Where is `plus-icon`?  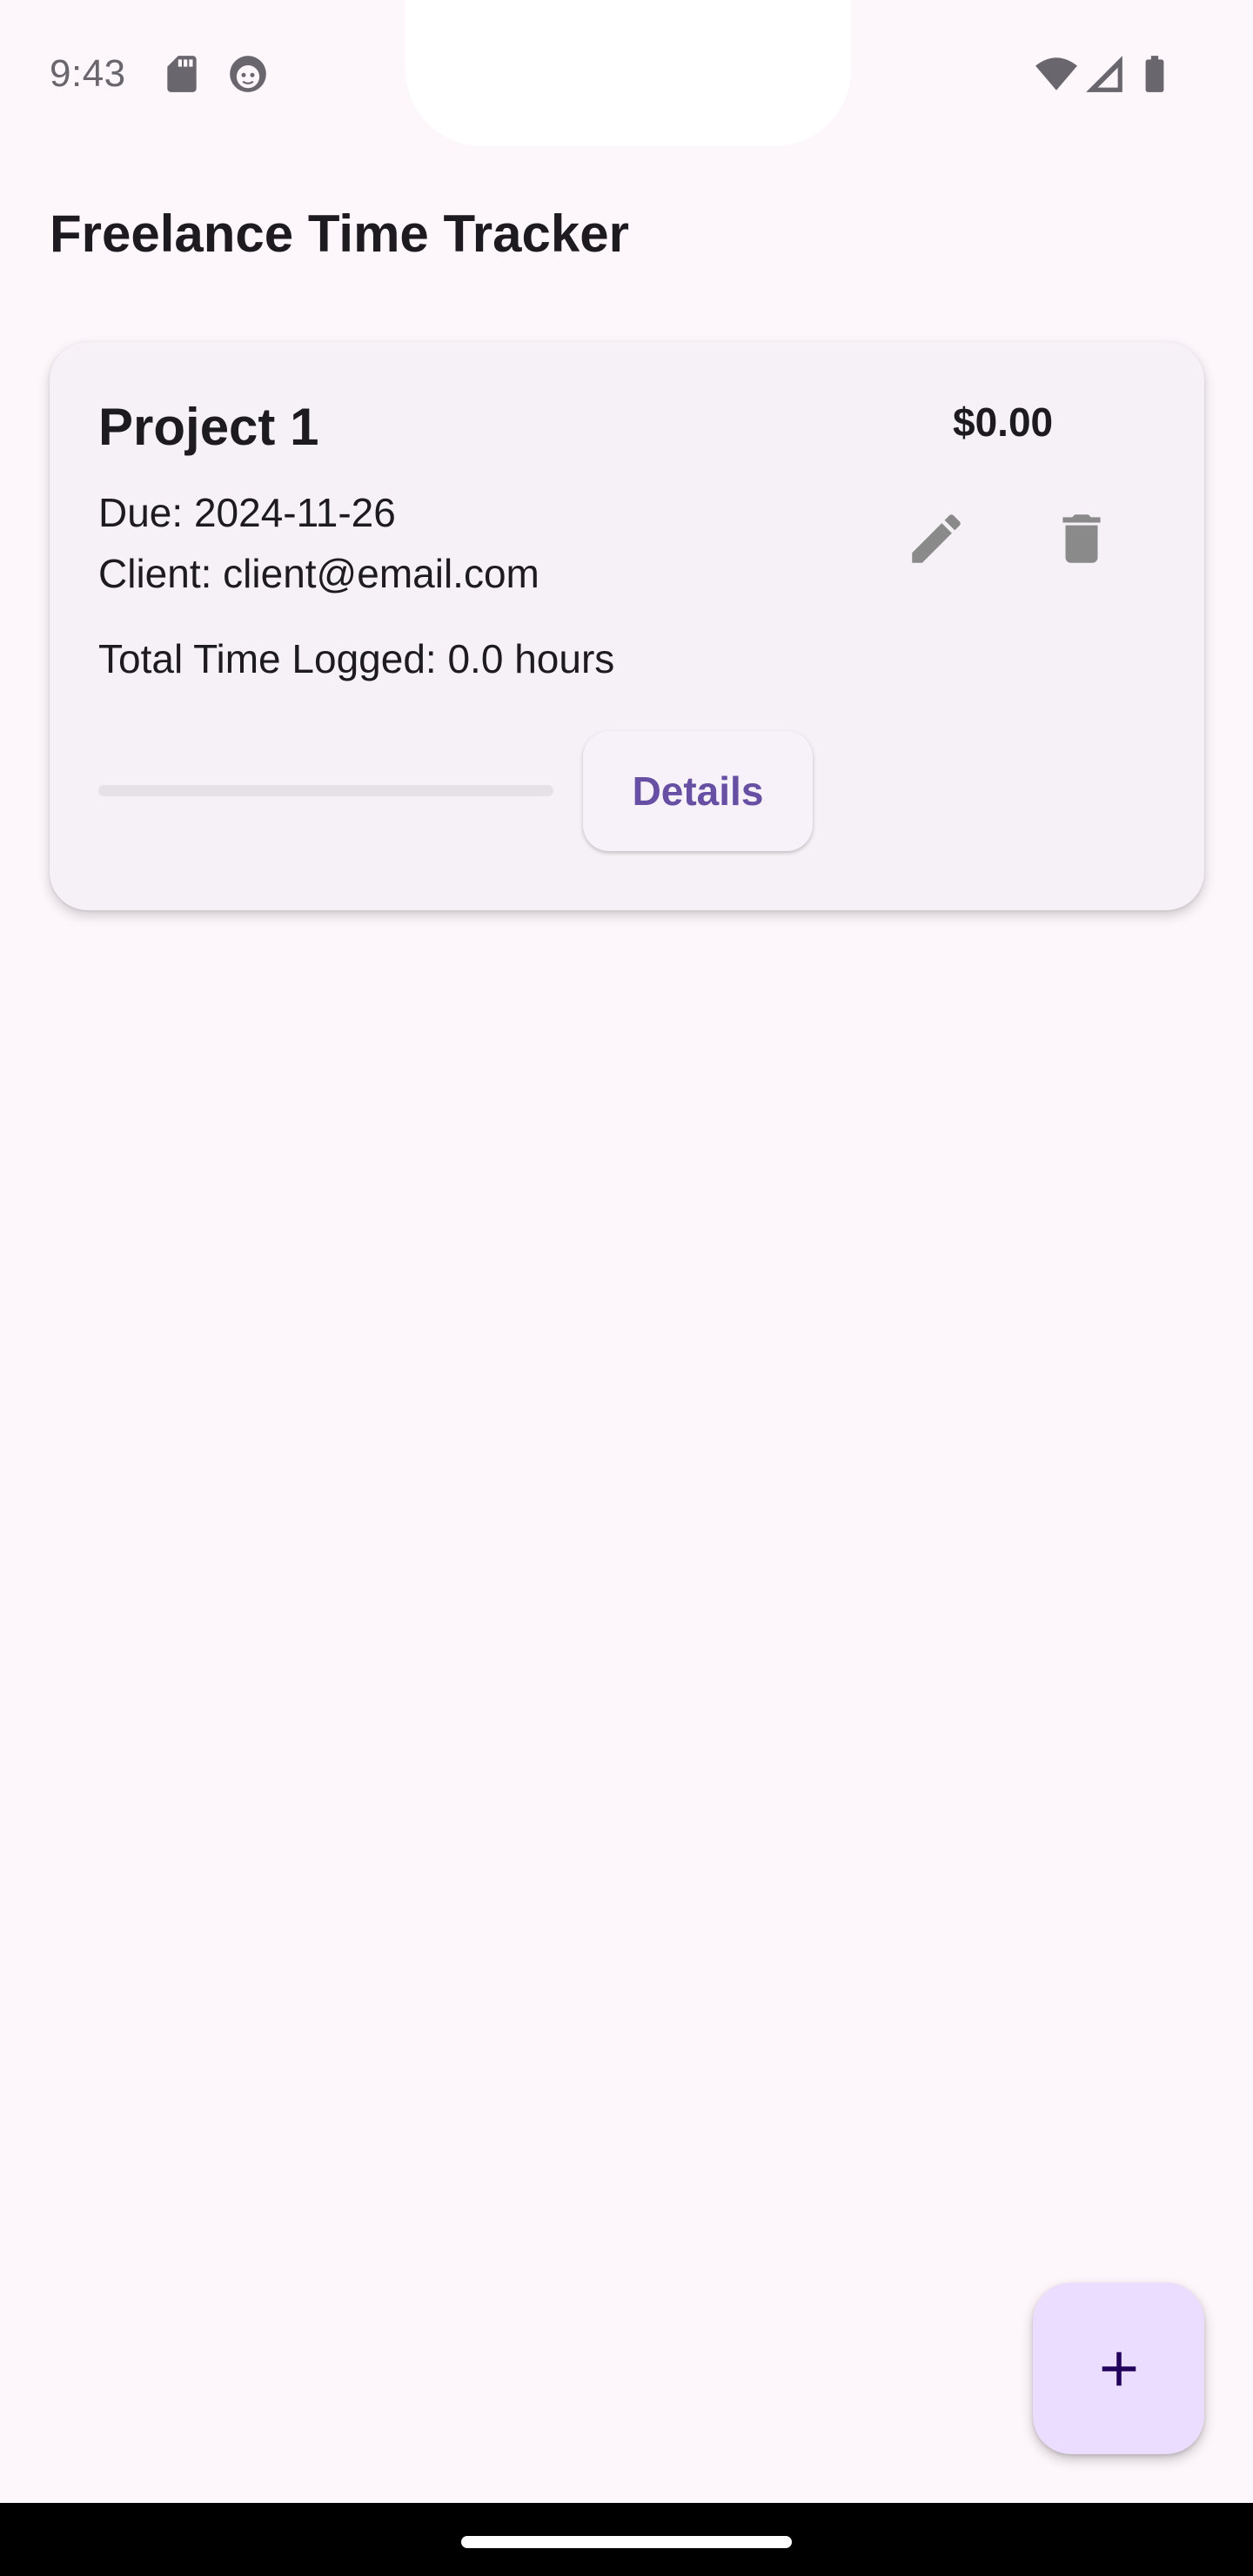 plus-icon is located at coordinates (1119, 2368).